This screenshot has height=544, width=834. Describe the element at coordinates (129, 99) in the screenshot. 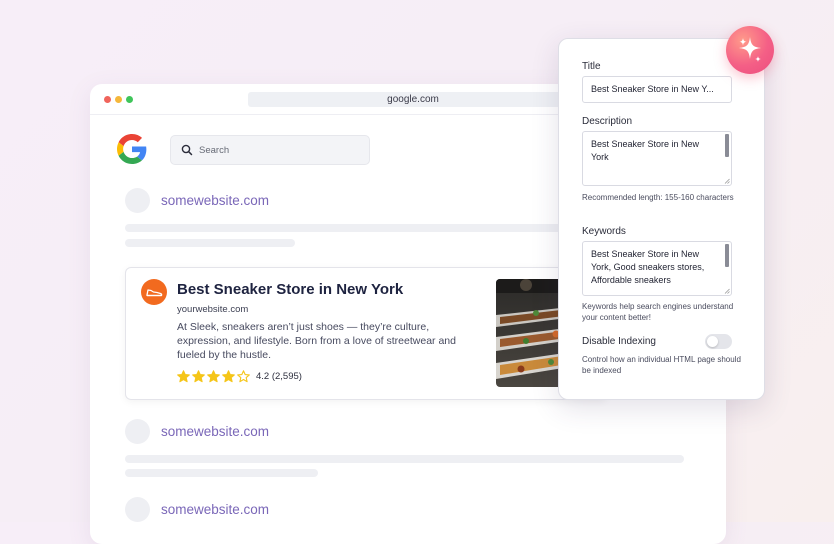

I see `maximize-dot` at that location.